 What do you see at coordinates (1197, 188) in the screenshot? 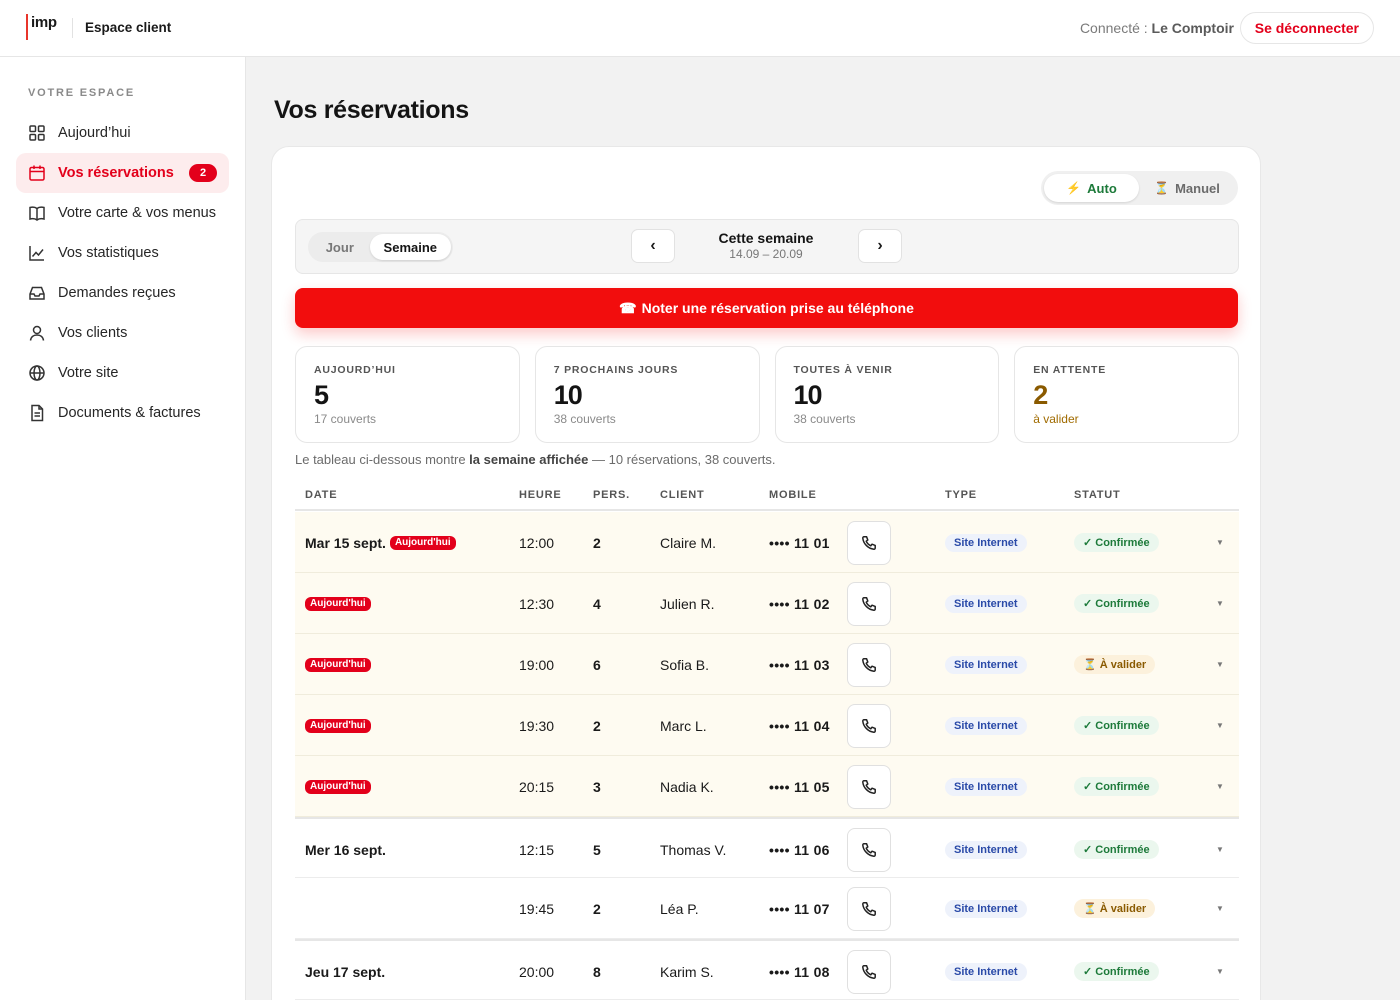
I see `mode-manual-label: Manuel` at bounding box center [1197, 188].